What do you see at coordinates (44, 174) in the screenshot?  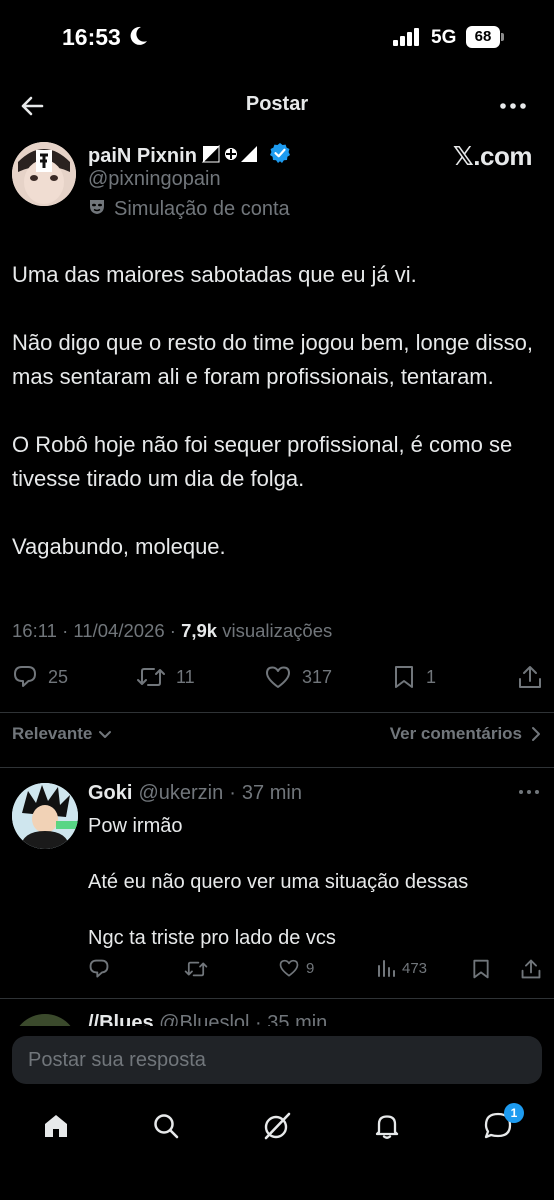 I see `author-avatar` at bounding box center [44, 174].